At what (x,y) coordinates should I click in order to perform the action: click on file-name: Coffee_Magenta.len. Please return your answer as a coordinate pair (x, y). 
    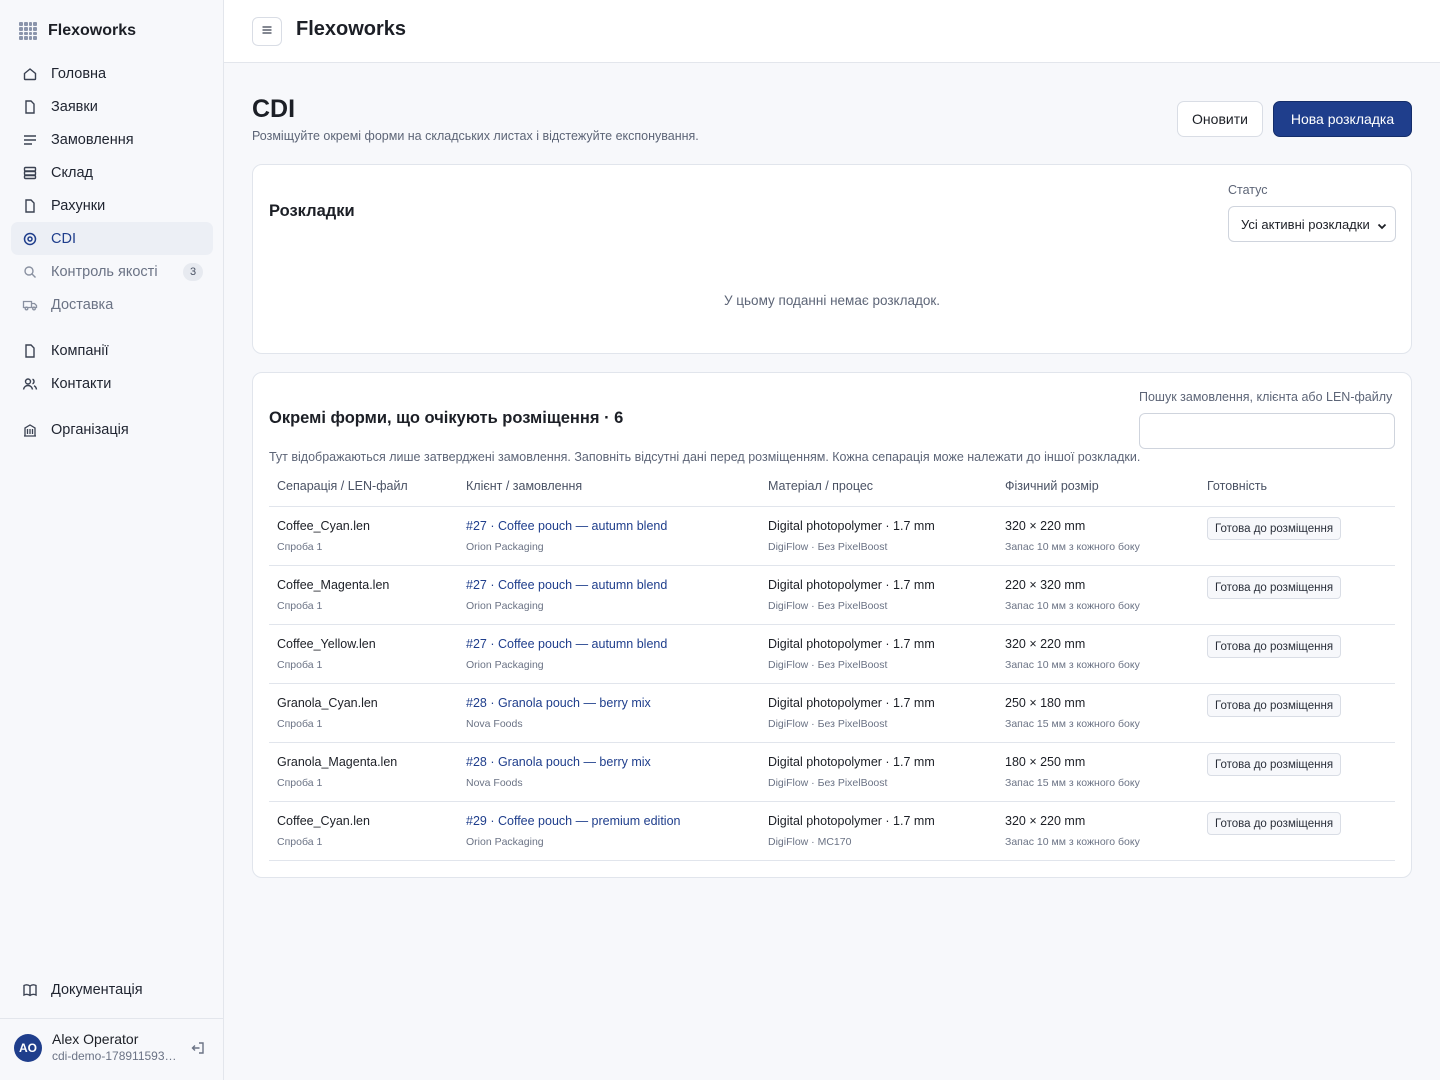
    Looking at the image, I should click on (333, 585).